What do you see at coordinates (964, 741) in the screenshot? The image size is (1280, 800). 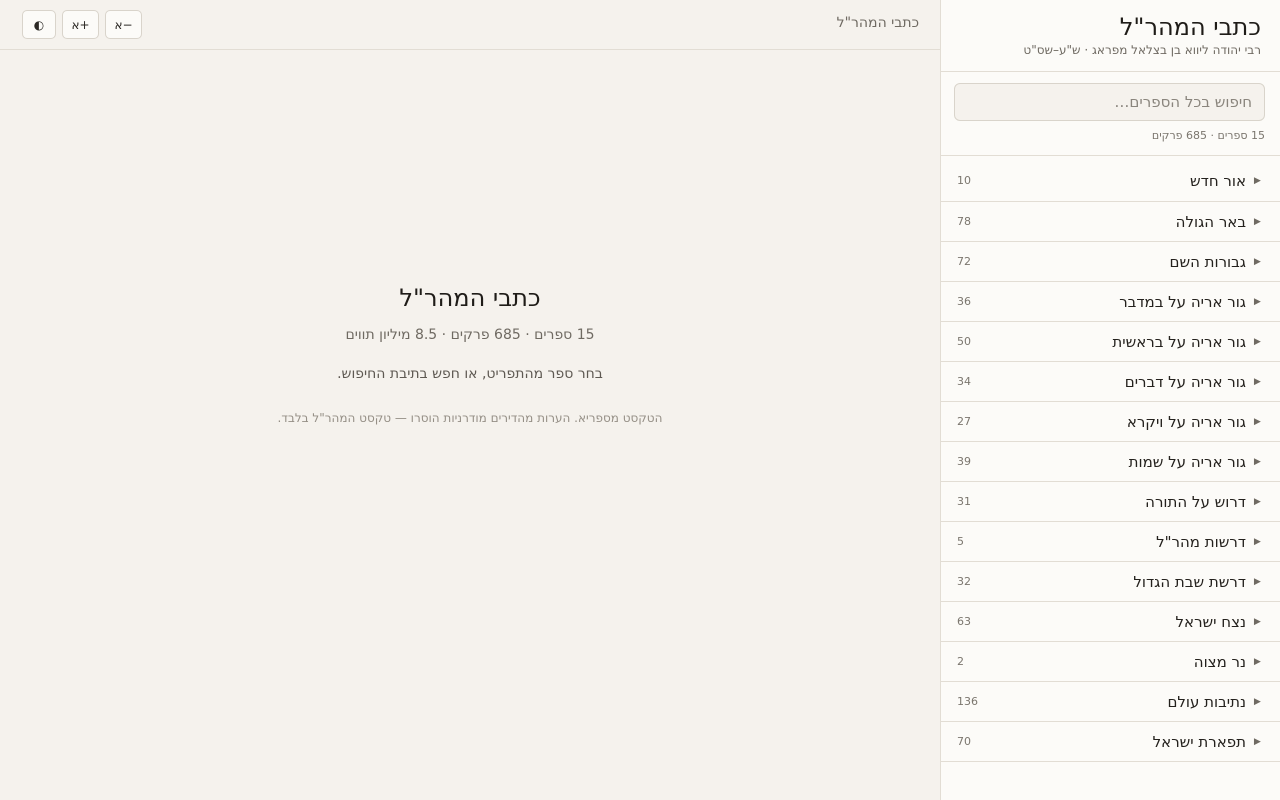 I see `chapter-count: 70` at bounding box center [964, 741].